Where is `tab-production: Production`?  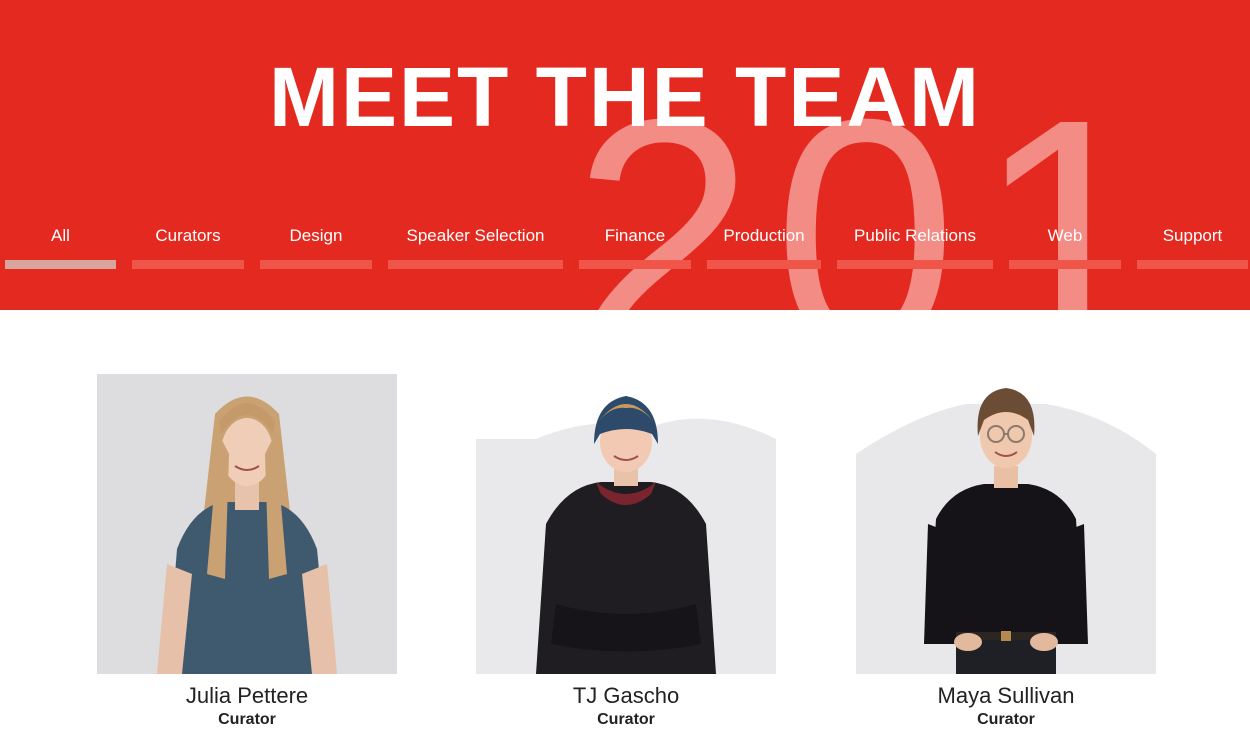
tab-production: Production is located at coordinates (764, 249).